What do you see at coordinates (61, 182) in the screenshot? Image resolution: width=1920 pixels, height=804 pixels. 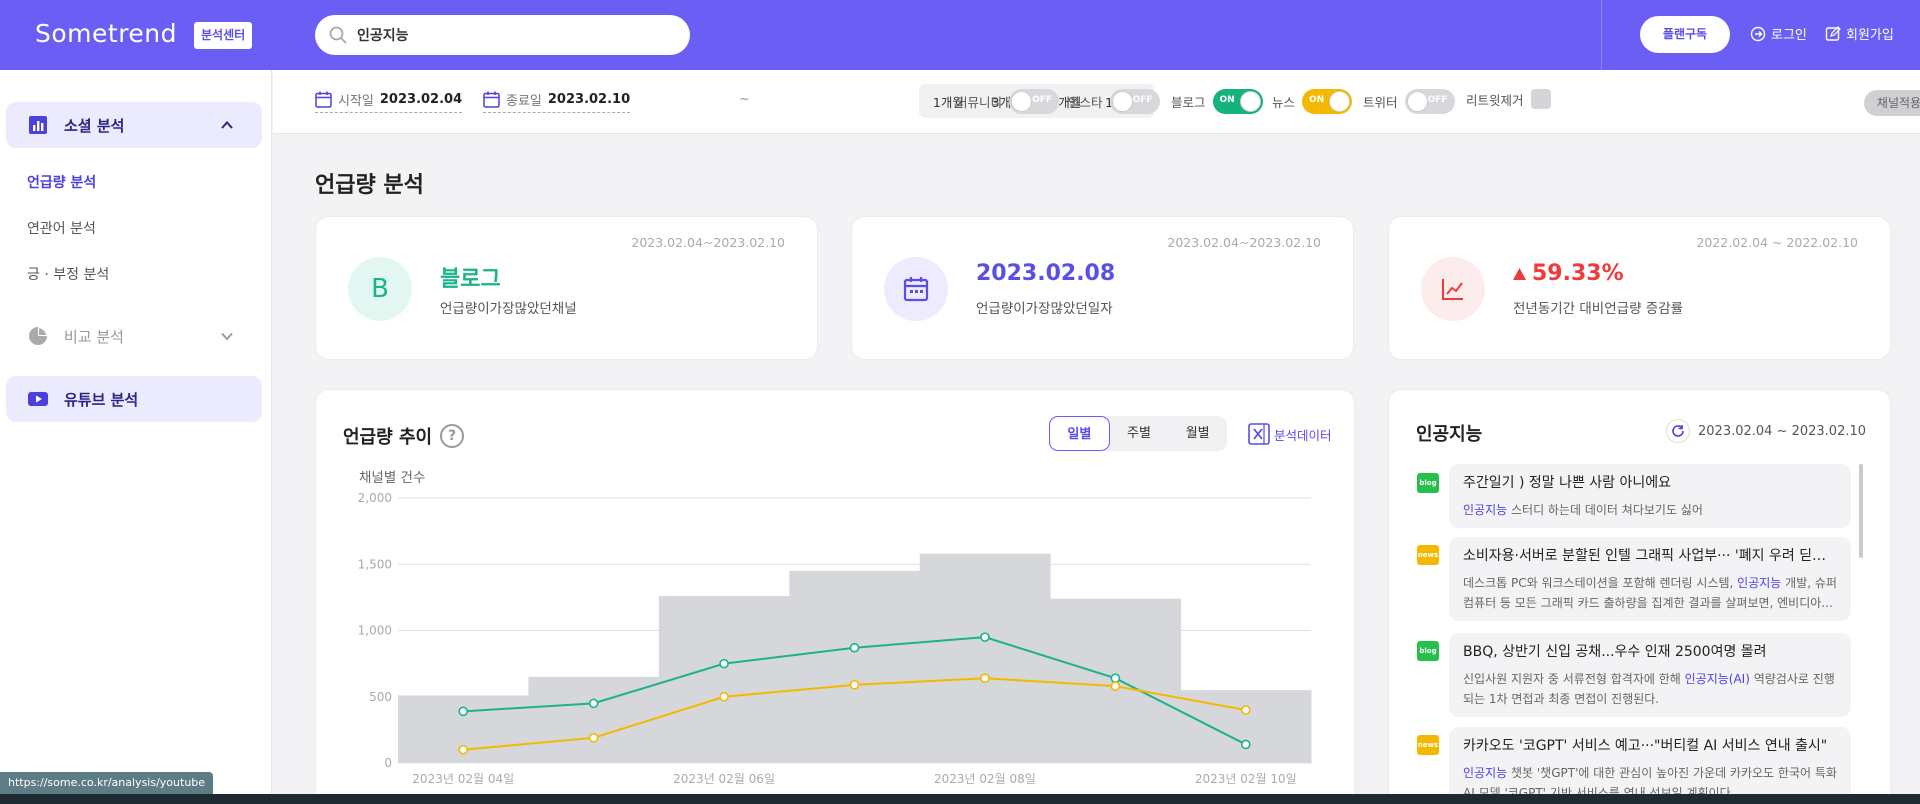 I see `sidebar-item-mention-analysis: 언급량 분석` at bounding box center [61, 182].